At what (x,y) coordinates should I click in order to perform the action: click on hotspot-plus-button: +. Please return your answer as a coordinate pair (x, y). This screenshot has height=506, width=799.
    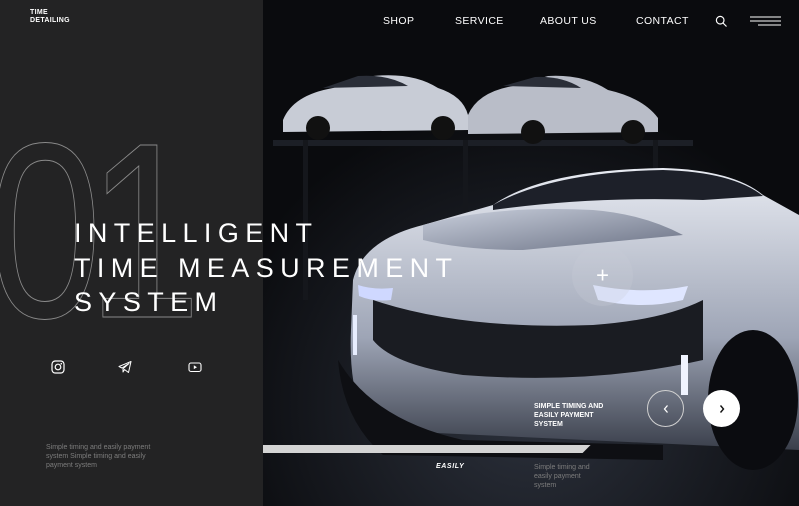
    Looking at the image, I should click on (602, 275).